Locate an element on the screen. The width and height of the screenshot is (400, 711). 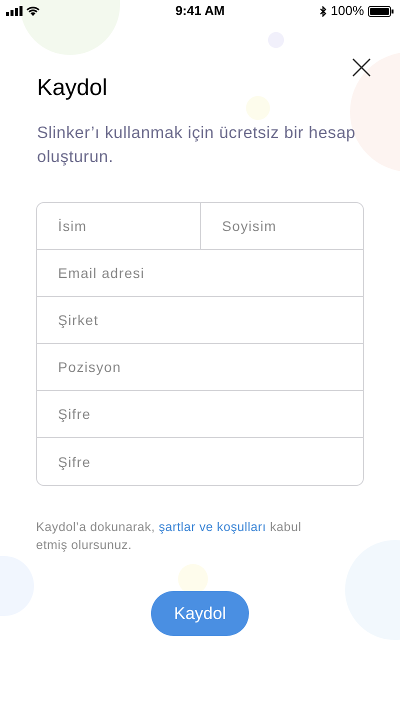
name-field: Soyisim is located at coordinates (282, 226).